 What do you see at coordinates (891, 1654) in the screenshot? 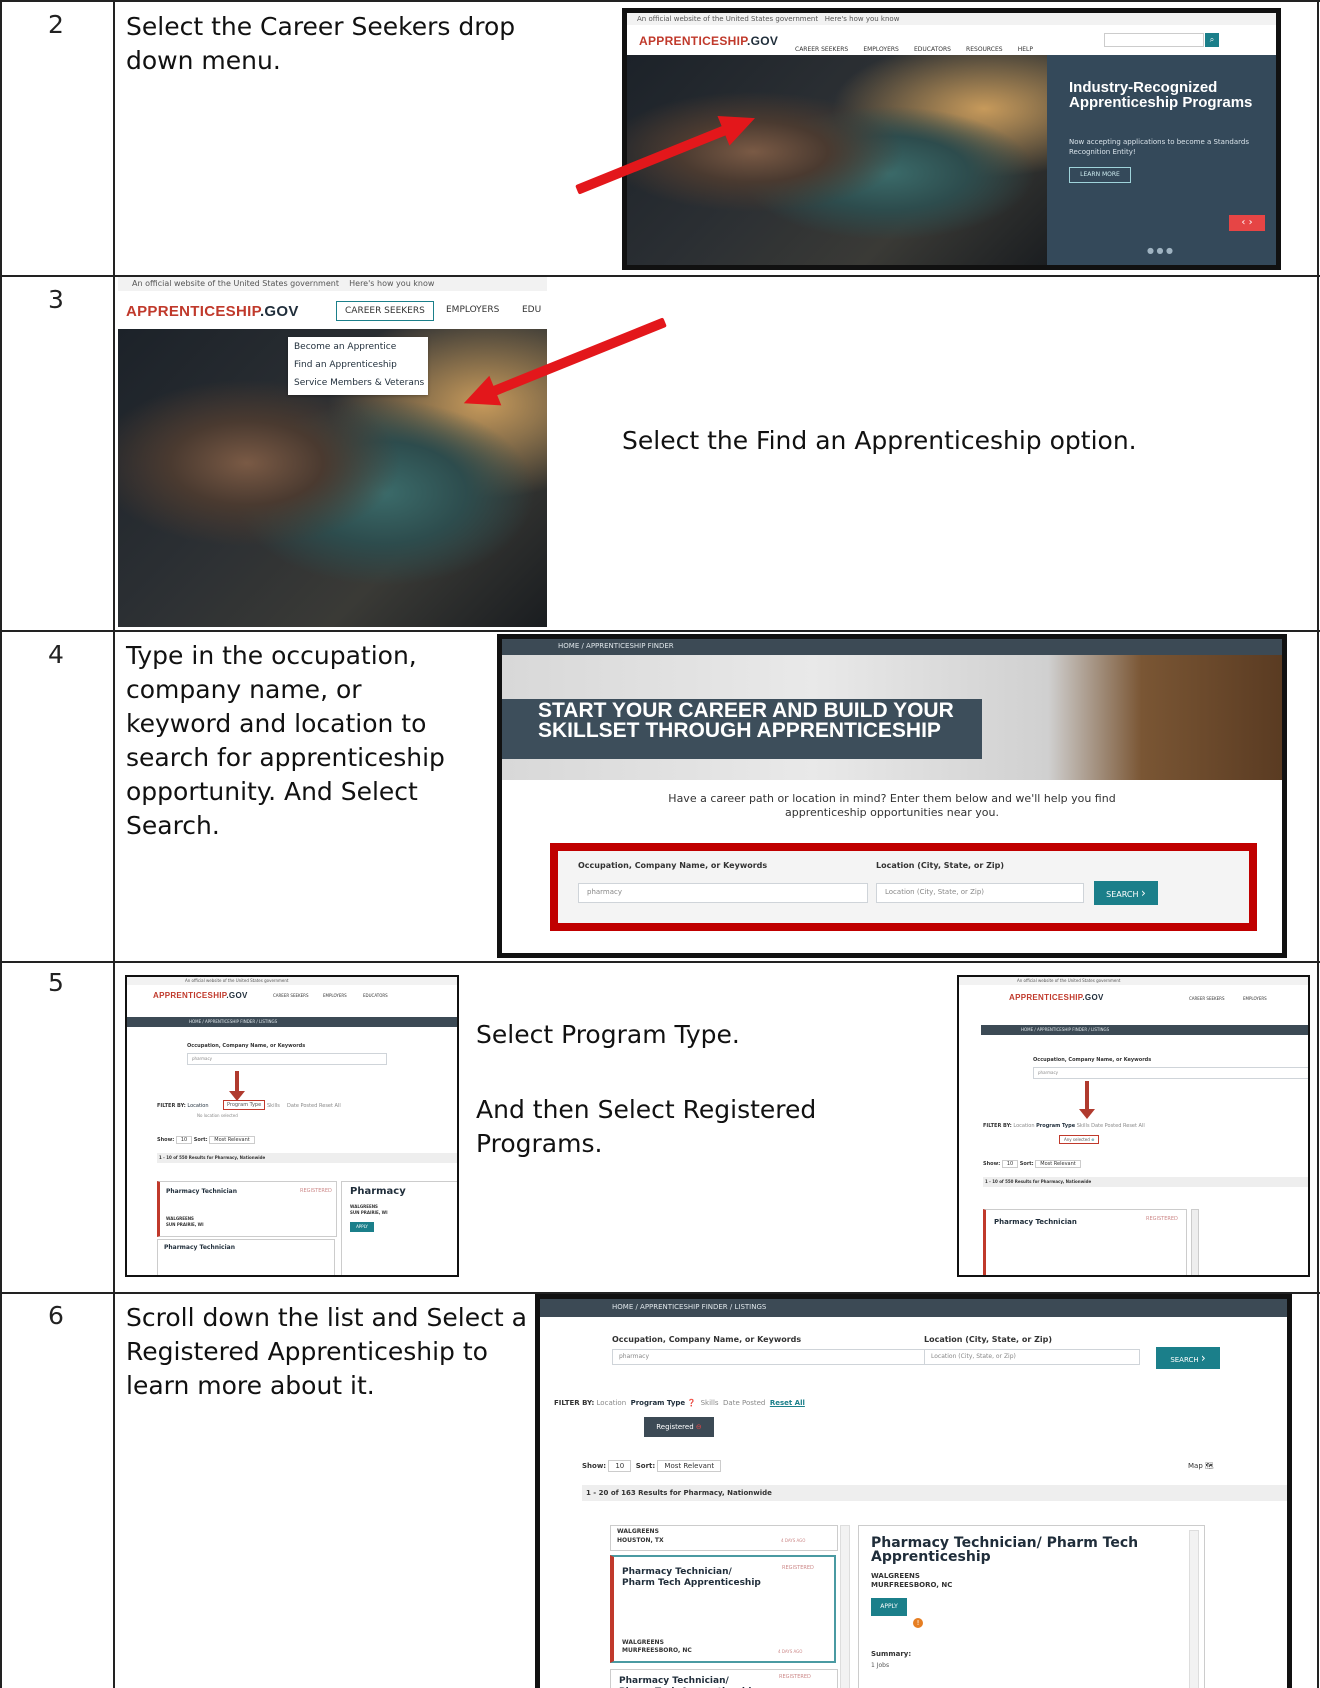
I see `summary-label: Summary:` at bounding box center [891, 1654].